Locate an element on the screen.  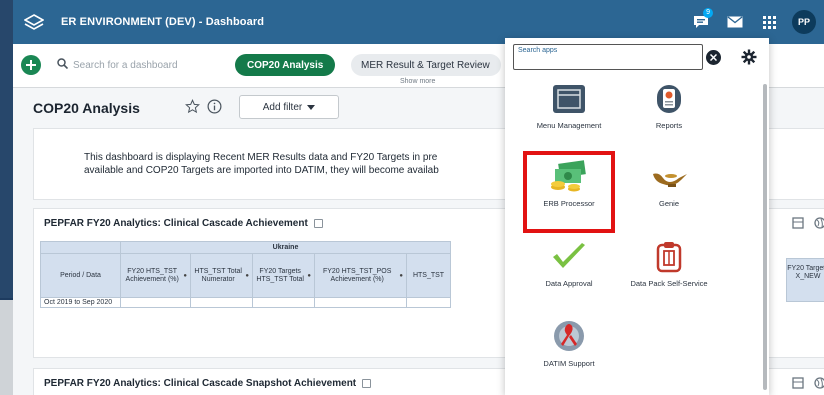
apps-grid-icon is located at coordinates (769, 22).